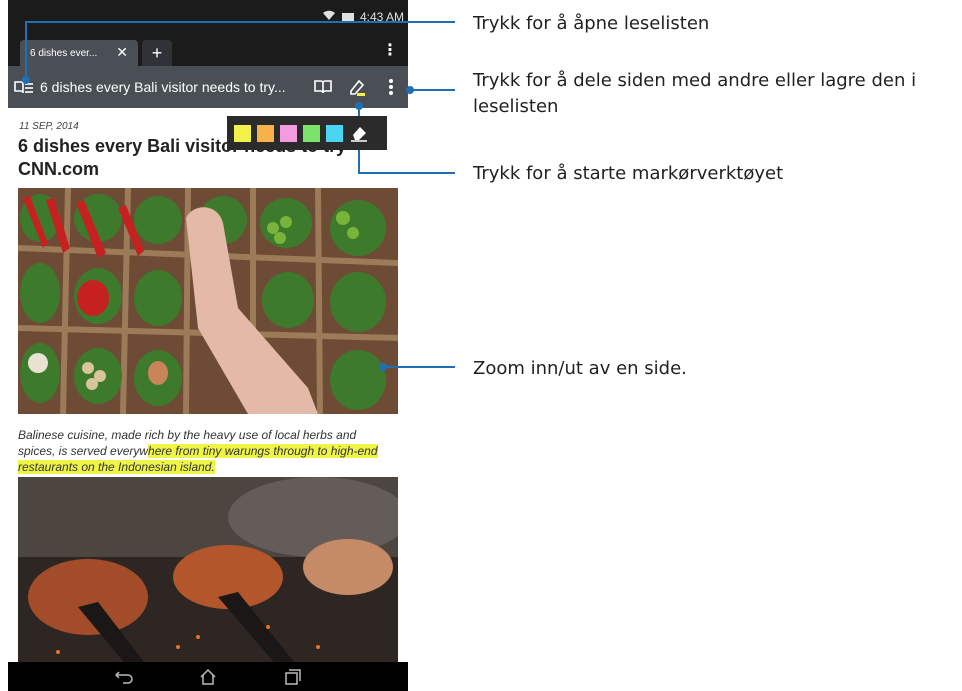 This screenshot has width=962, height=691. What do you see at coordinates (124, 677) in the screenshot?
I see `back-icon` at bounding box center [124, 677].